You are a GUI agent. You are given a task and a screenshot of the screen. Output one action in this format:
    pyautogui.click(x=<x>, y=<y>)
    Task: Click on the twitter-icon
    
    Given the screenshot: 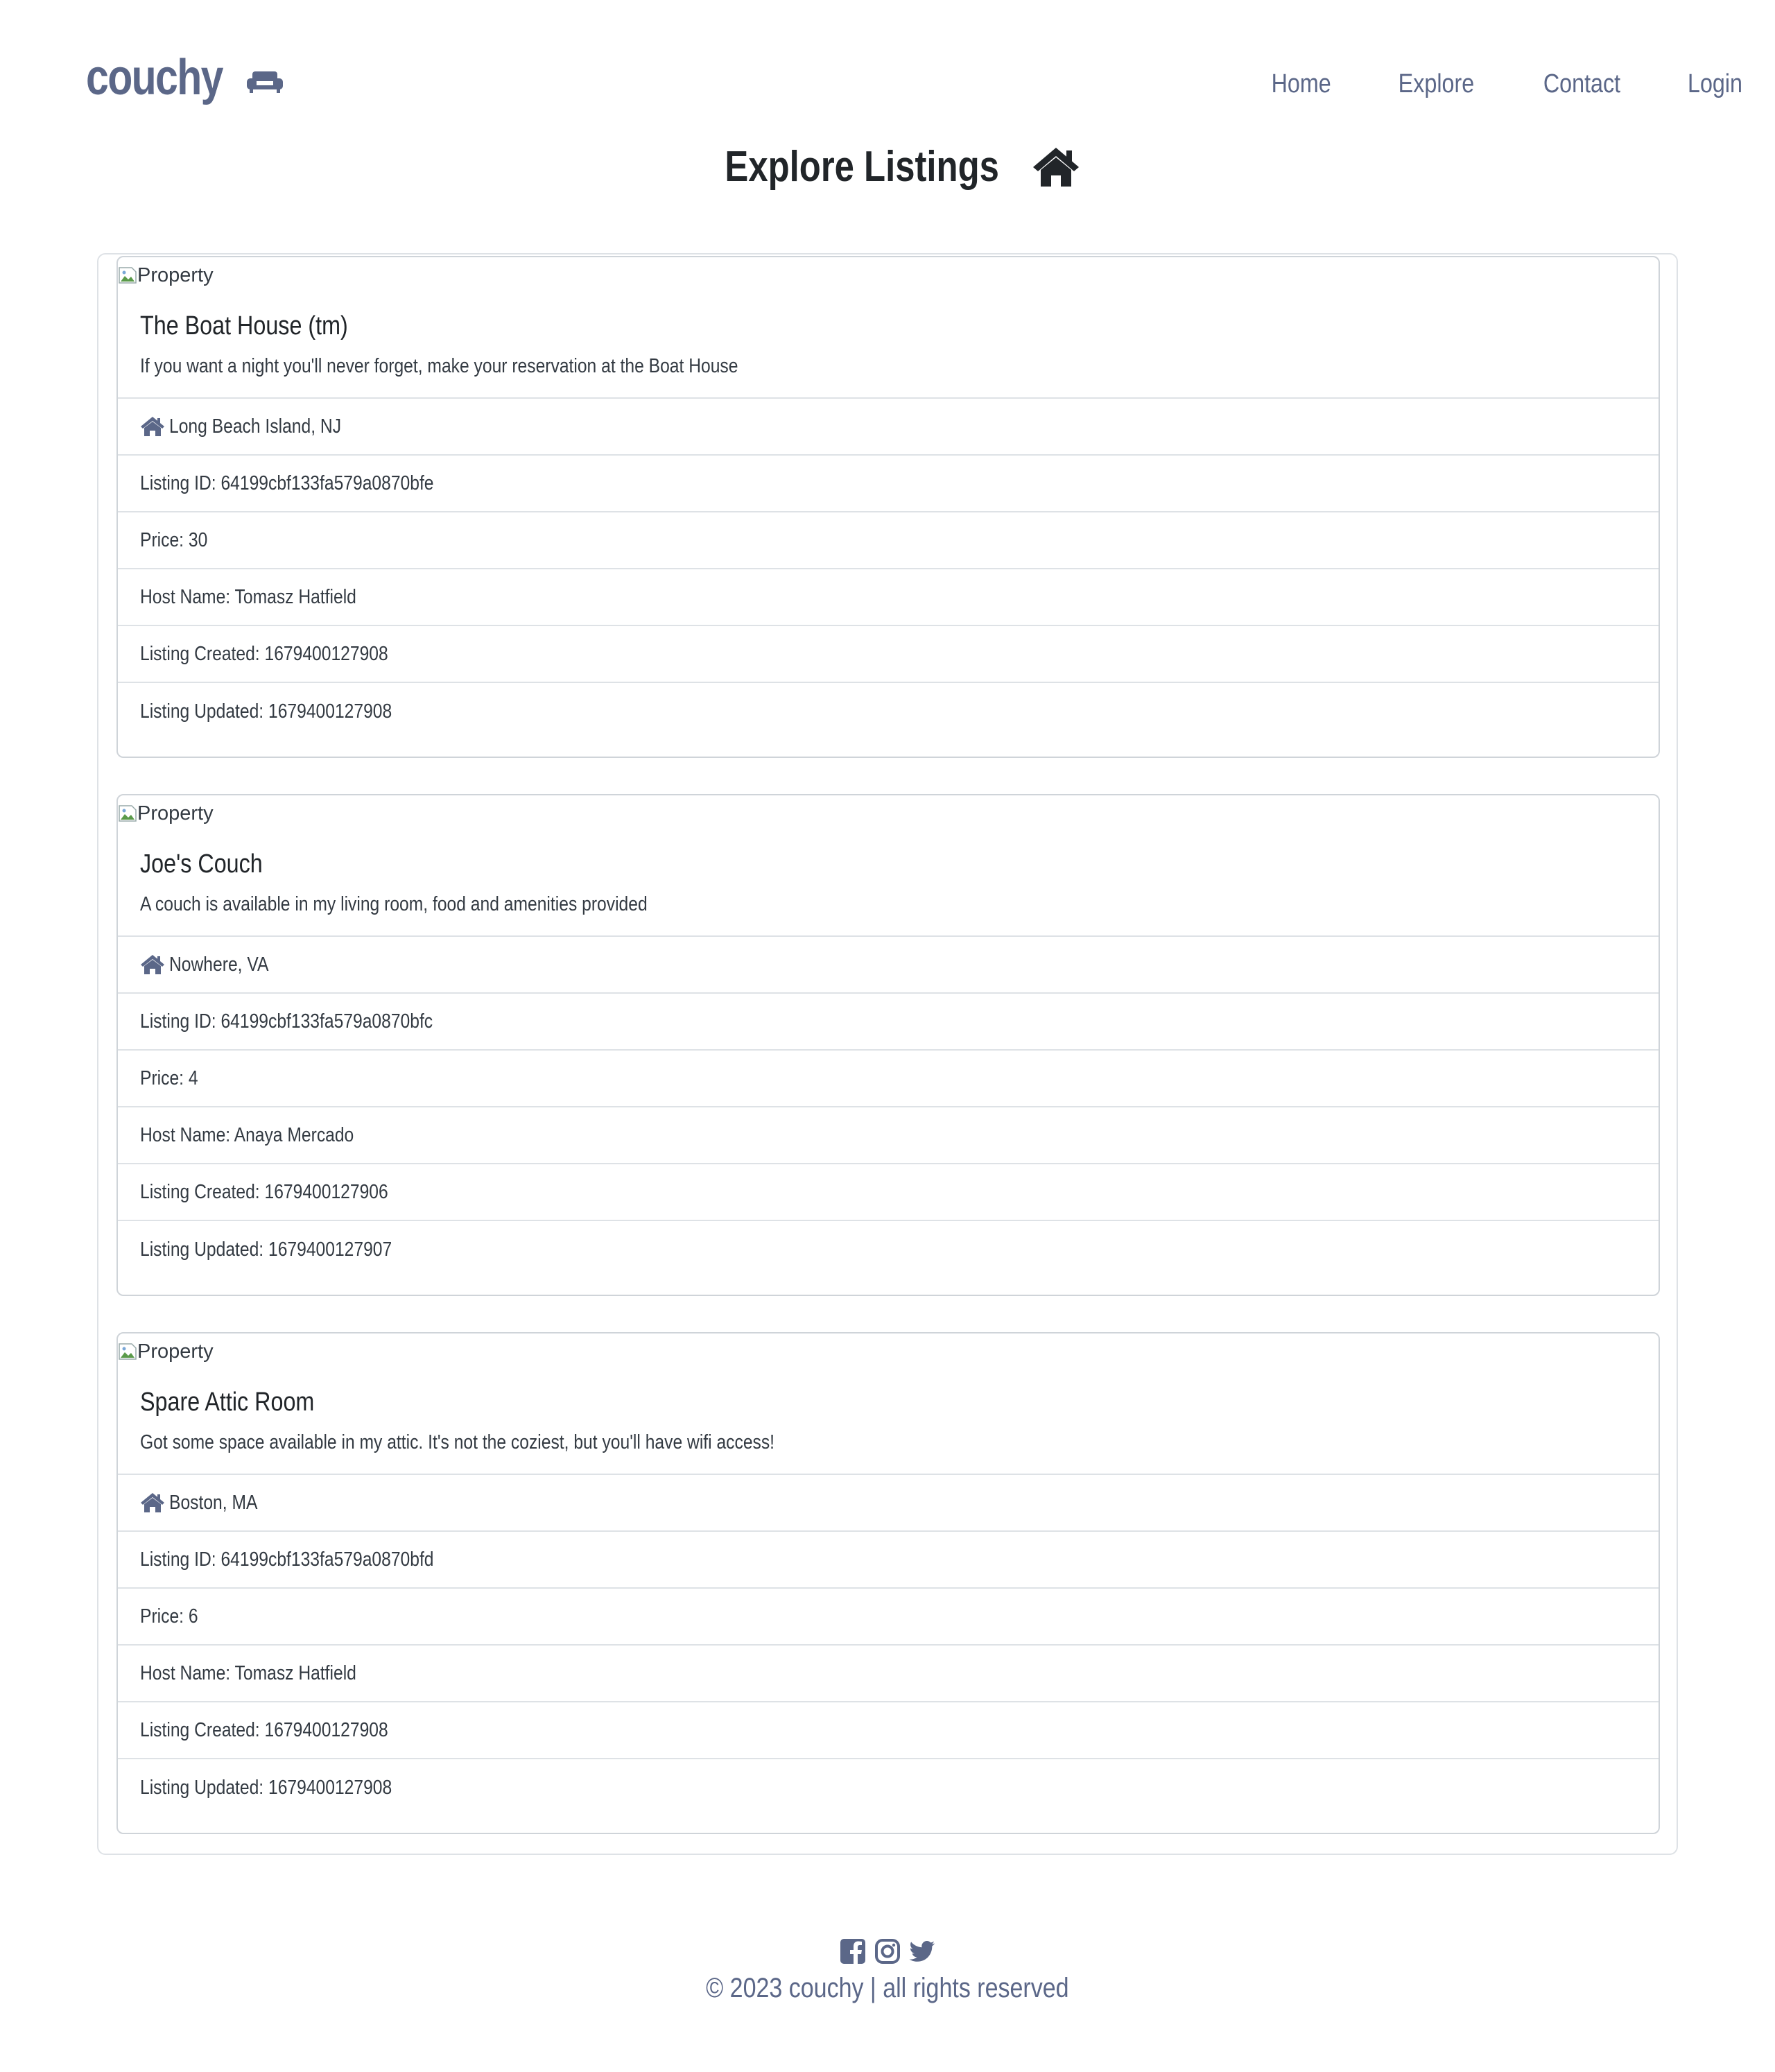 What is the action you would take?
    pyautogui.click(x=922, y=1951)
    